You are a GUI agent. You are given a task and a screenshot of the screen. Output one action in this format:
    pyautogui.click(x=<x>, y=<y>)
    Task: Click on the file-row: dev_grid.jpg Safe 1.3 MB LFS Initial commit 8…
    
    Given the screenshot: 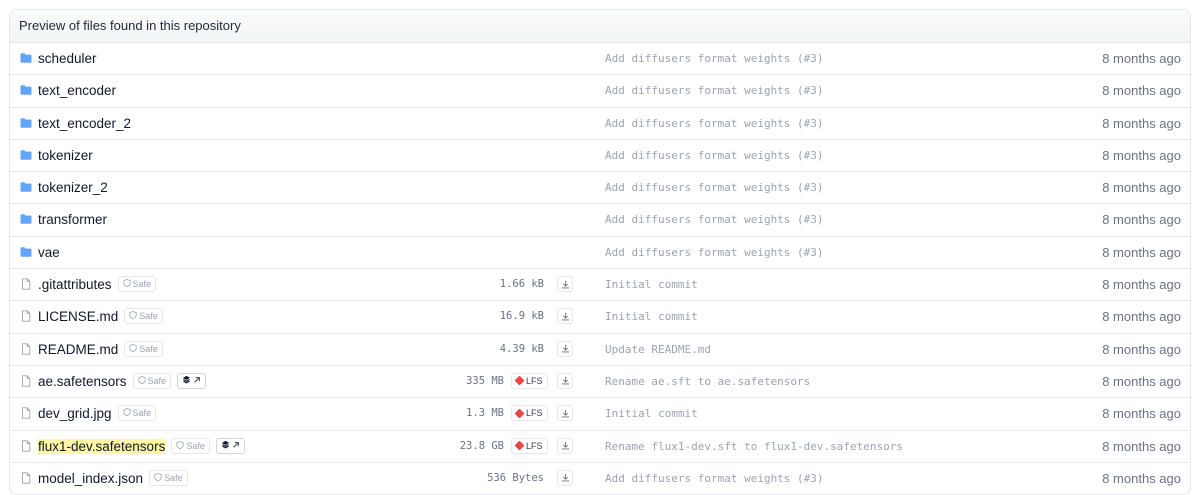 What is the action you would take?
    pyautogui.click(x=600, y=414)
    